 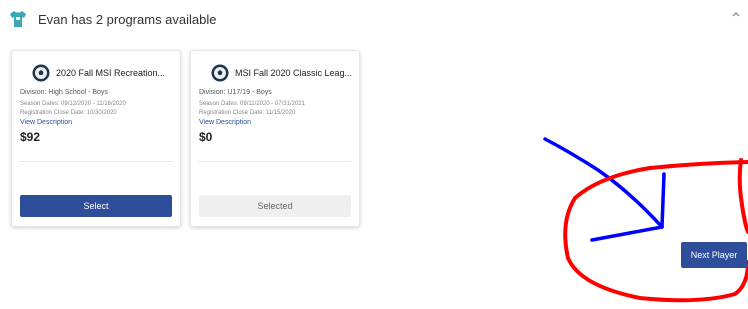 I want to click on next-player-button: Next Player, so click(x=714, y=255).